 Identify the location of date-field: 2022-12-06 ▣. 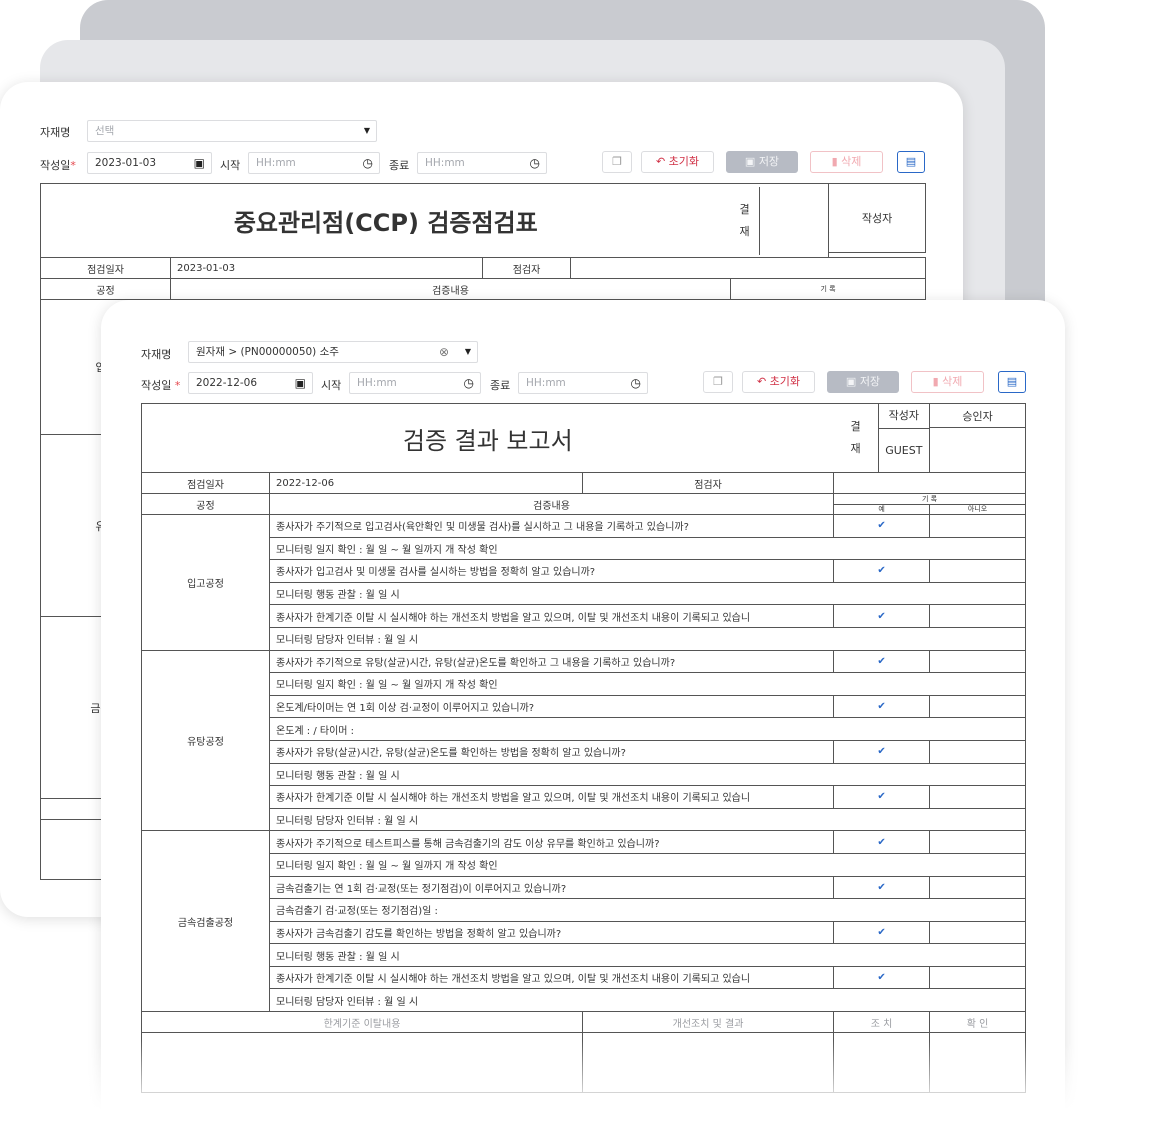
(250, 383).